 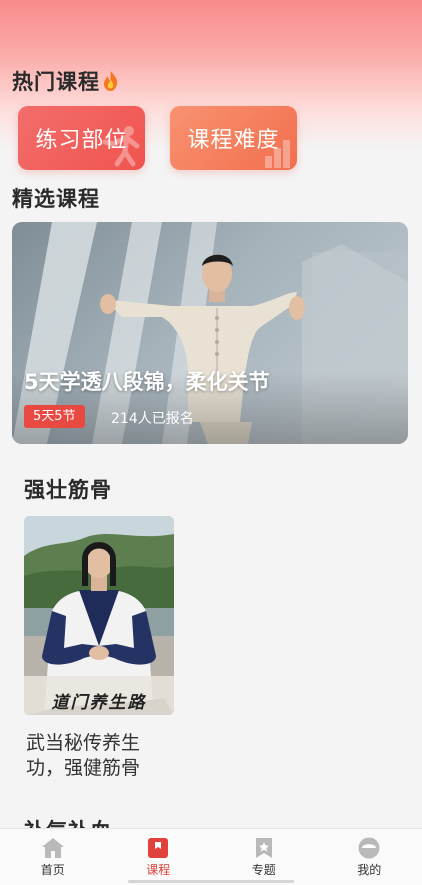 What do you see at coordinates (152, 418) in the screenshot?
I see `enrolled-count: 214人已报名` at bounding box center [152, 418].